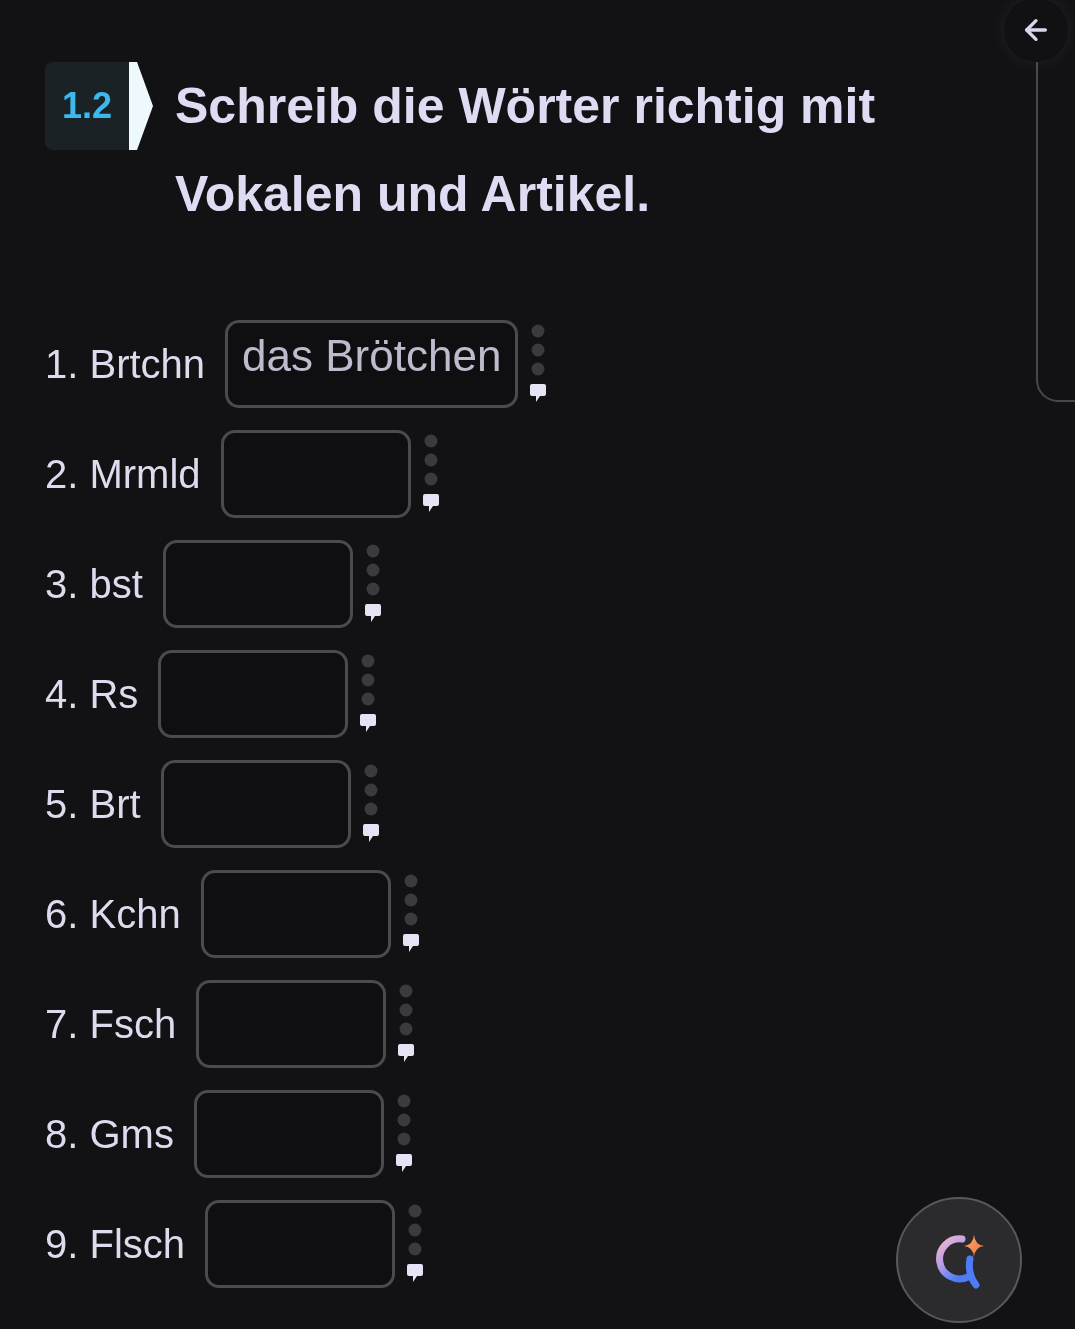 The height and width of the screenshot is (1329, 1075). Describe the element at coordinates (94, 584) in the screenshot. I see `word-prompt: 3. bst` at that location.